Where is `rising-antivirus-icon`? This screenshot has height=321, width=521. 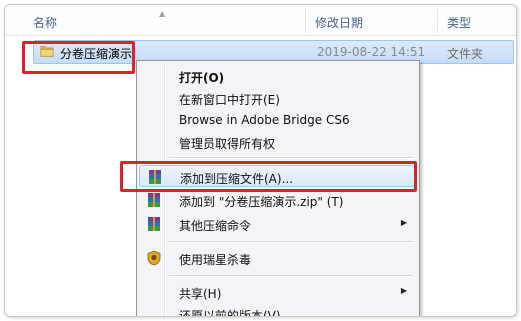 rising-antivirus-icon is located at coordinates (154, 258).